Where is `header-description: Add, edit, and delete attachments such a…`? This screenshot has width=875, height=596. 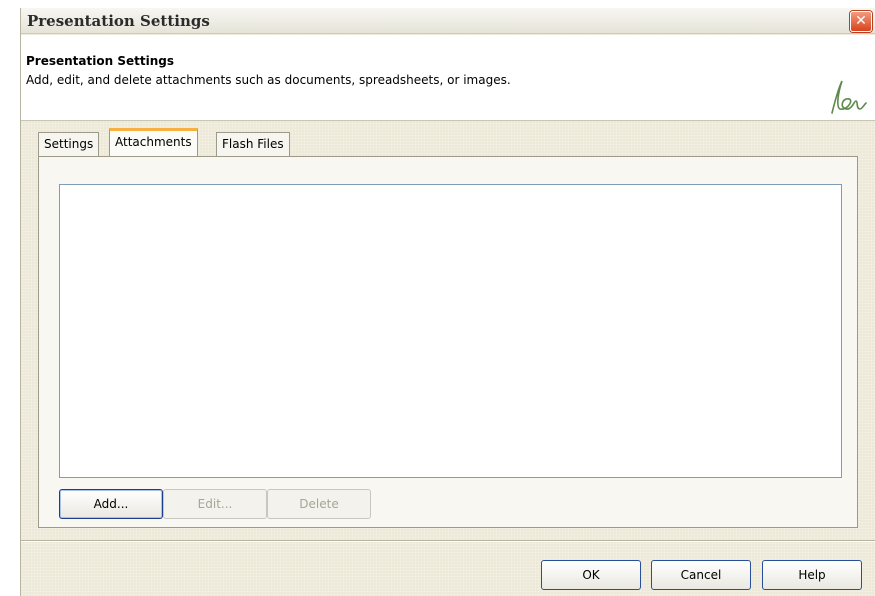 header-description: Add, edit, and delete attachments such a… is located at coordinates (268, 80).